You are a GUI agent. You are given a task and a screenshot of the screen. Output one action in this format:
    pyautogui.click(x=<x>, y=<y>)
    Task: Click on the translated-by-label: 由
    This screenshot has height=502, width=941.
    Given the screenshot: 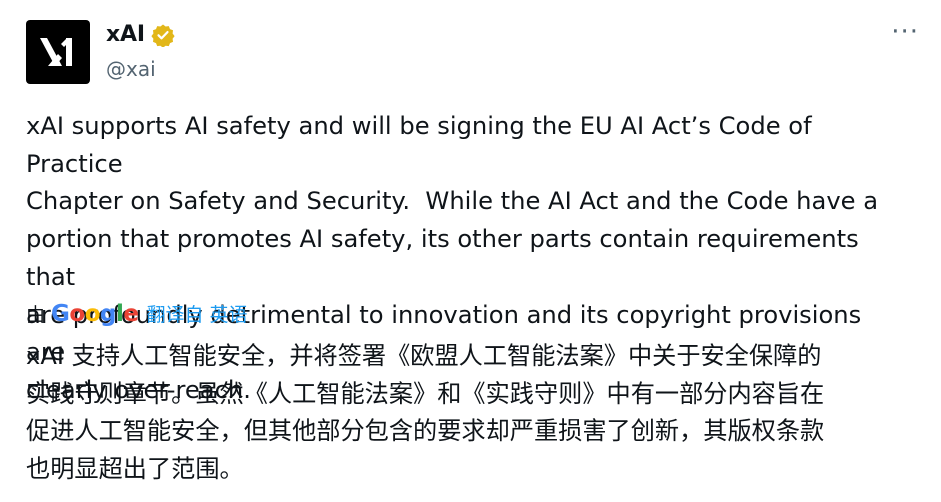 What is the action you would take?
    pyautogui.click(x=36, y=315)
    